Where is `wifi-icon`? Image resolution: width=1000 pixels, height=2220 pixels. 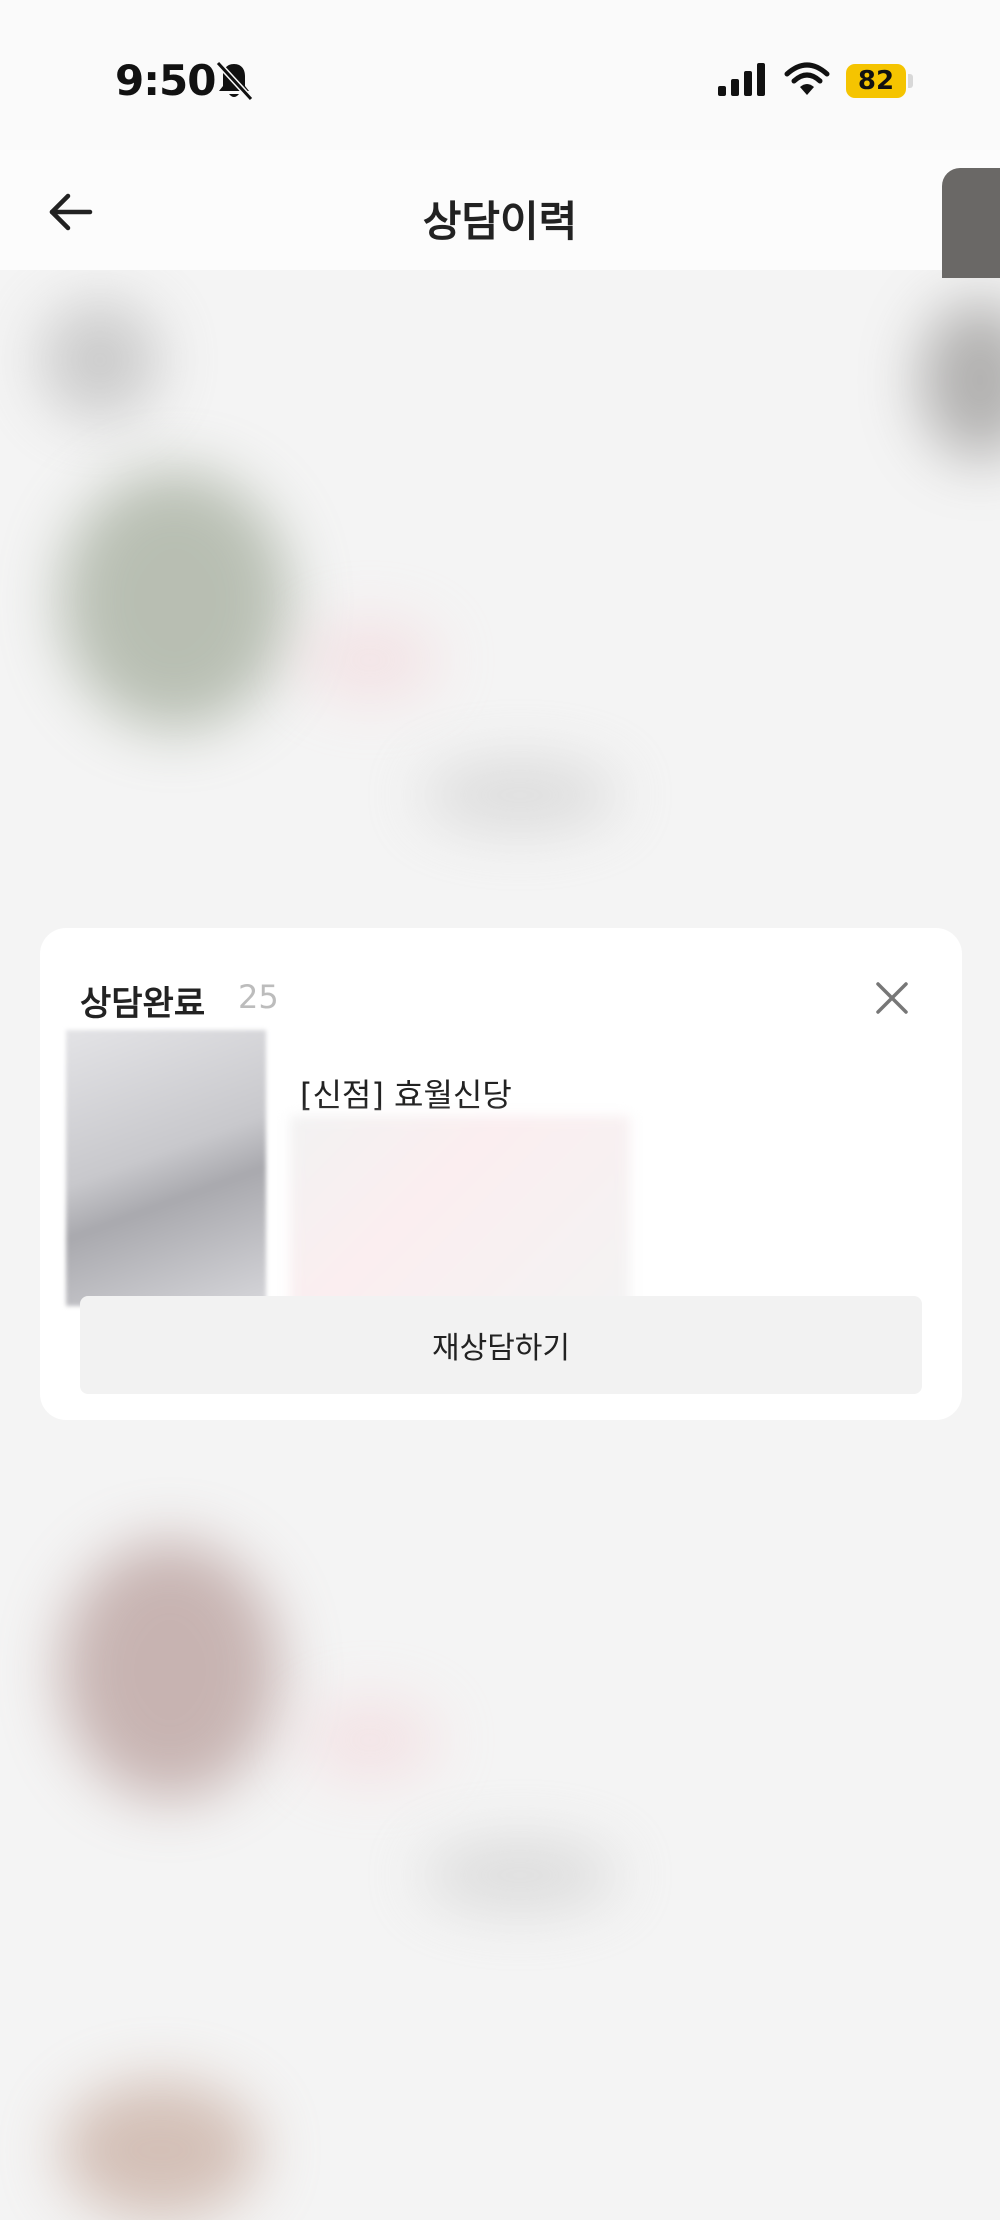 wifi-icon is located at coordinates (807, 78).